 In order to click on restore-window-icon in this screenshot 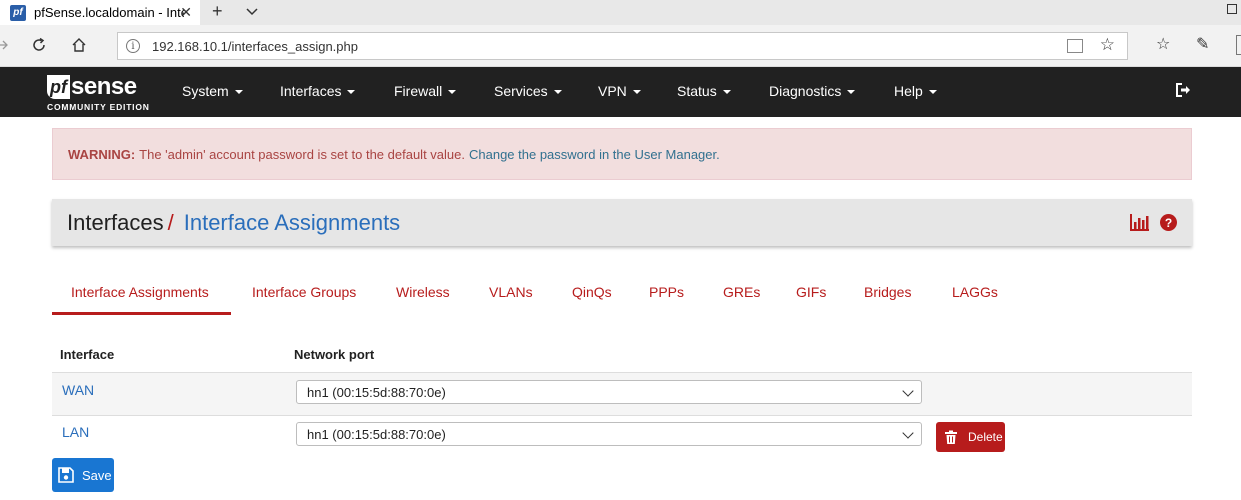, I will do `click(1232, 9)`.